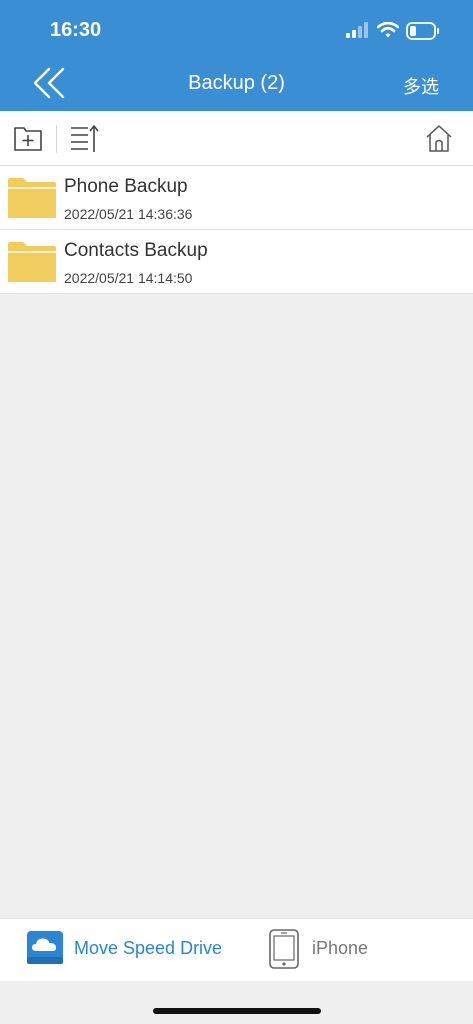  I want to click on list-item: Contacts Backup 2022/05/21 14:14:50, so click(236, 262).